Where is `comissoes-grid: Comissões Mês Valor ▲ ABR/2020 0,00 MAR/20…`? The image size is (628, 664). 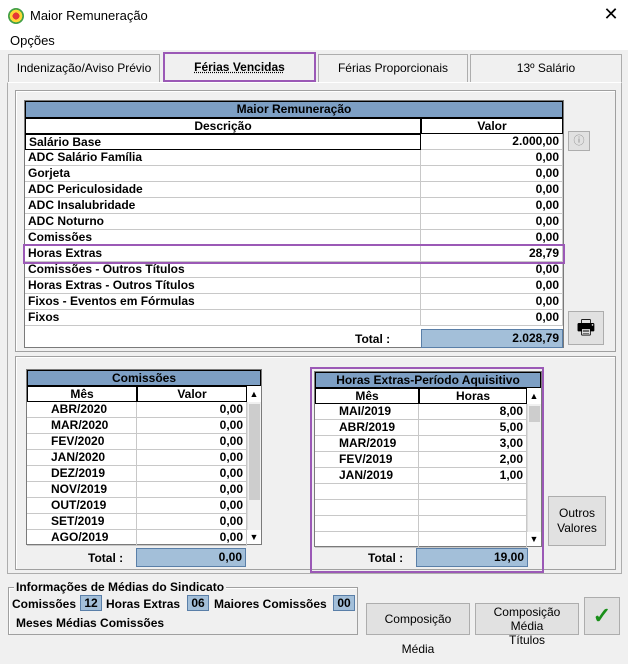
comissoes-grid: Comissões Mês Valor ▲ ABR/2020 0,00 MAR/20… is located at coordinates (144, 457).